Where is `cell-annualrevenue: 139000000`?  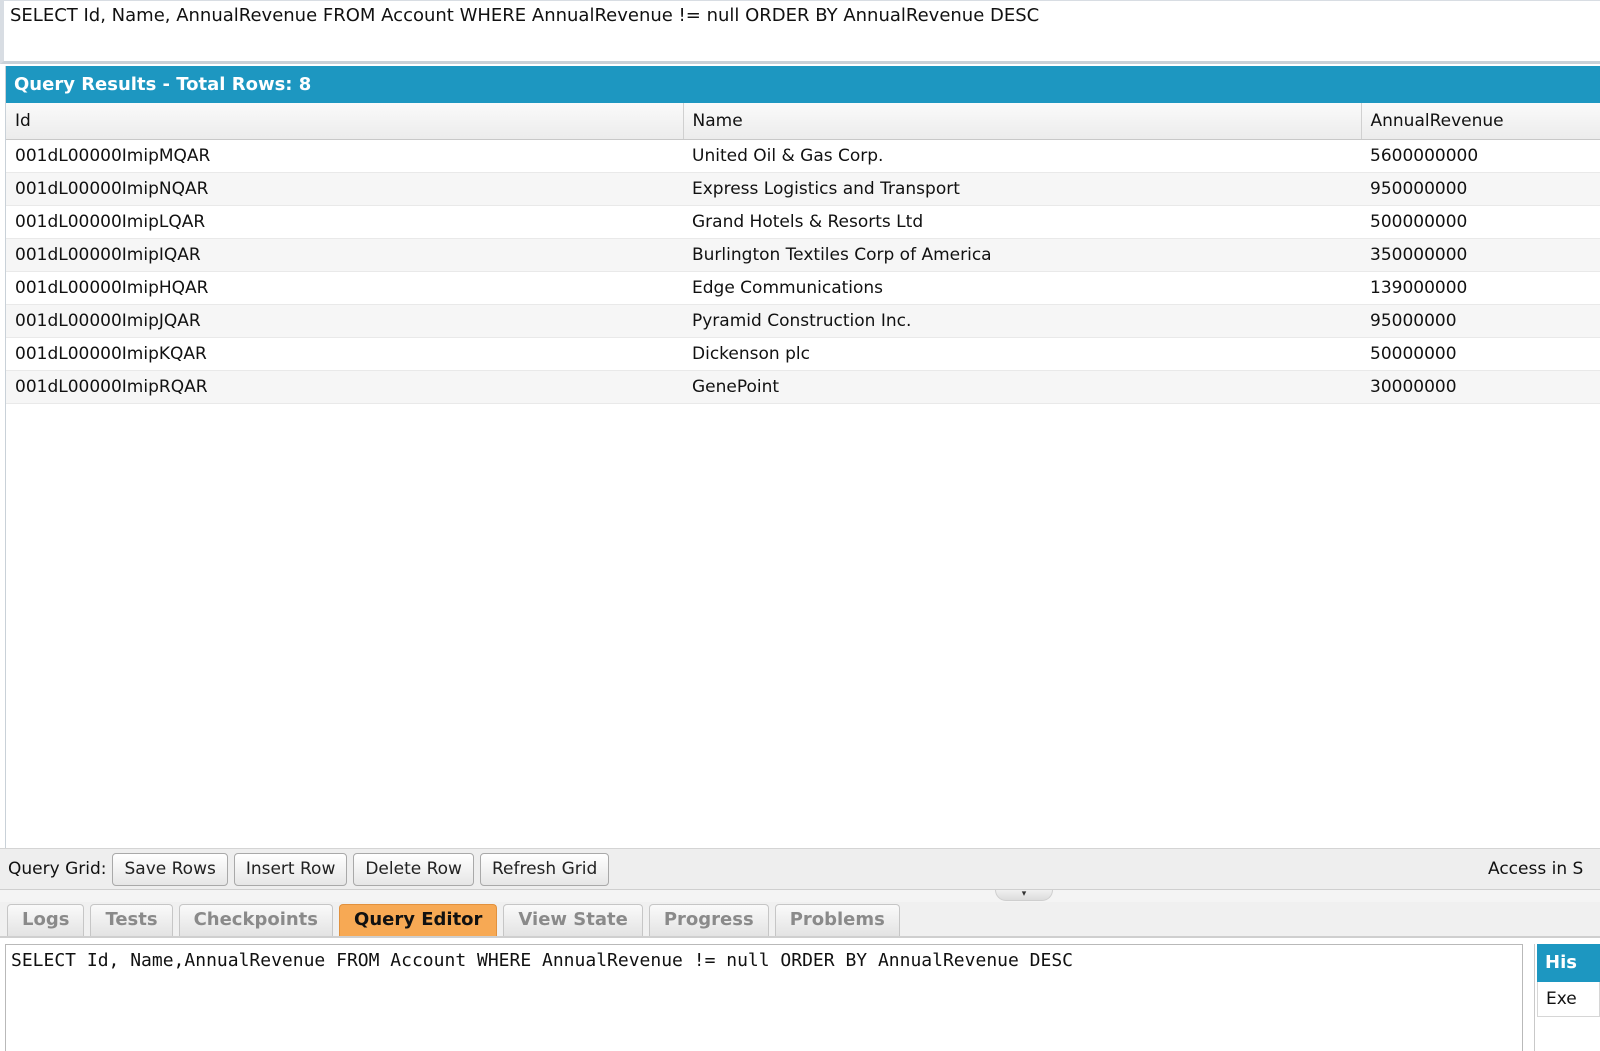 cell-annualrevenue: 139000000 is located at coordinates (1480, 288).